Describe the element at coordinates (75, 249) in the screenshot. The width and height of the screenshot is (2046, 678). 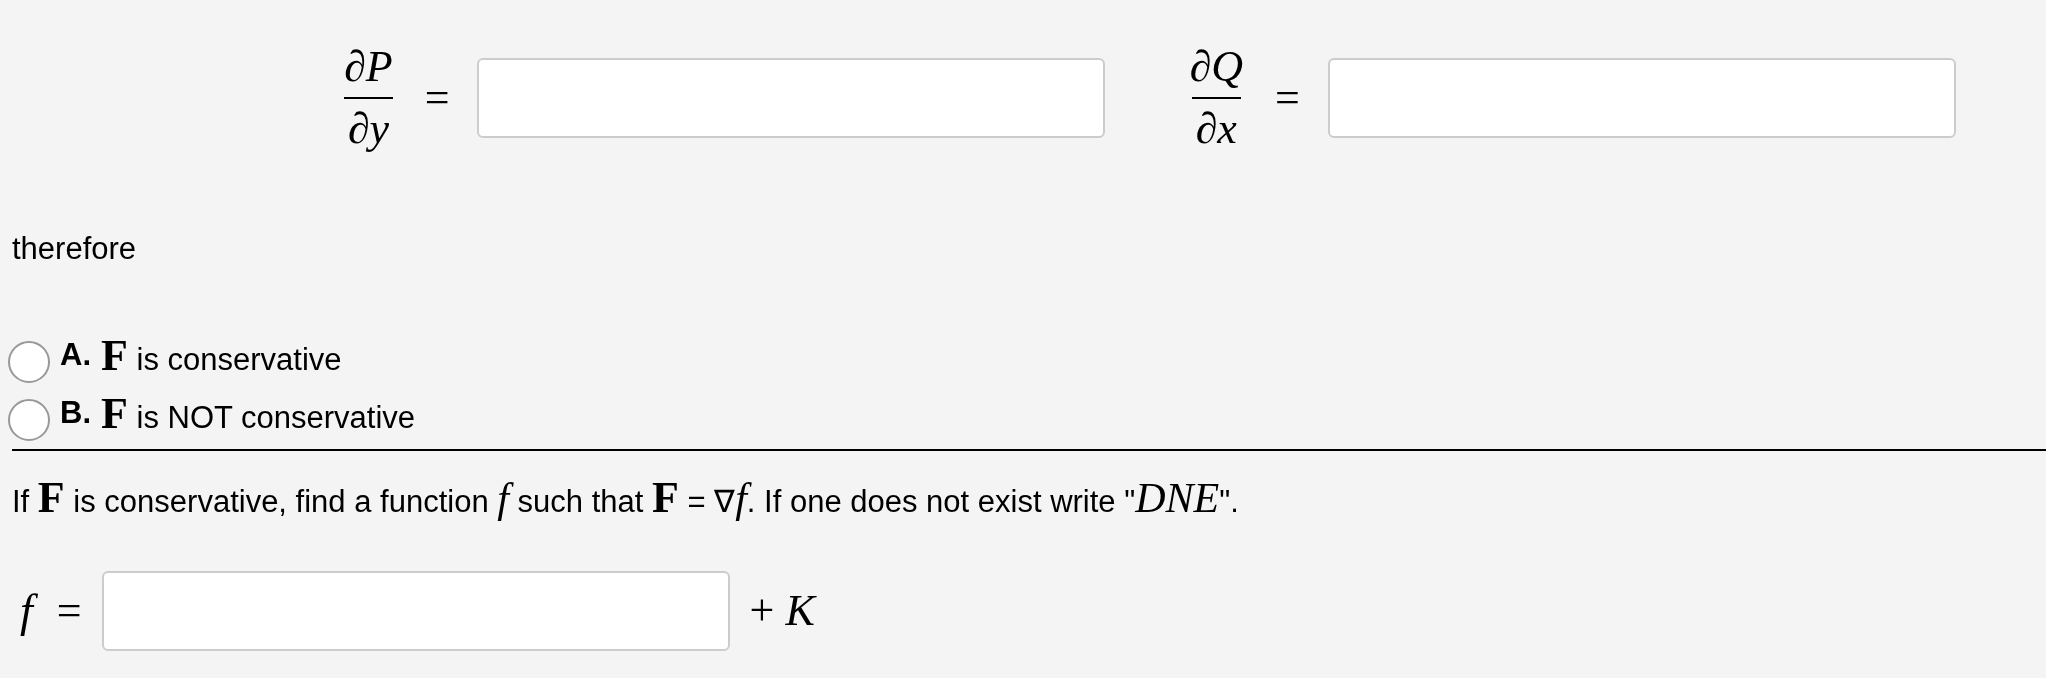
I see `instruction-text: therefore` at that location.